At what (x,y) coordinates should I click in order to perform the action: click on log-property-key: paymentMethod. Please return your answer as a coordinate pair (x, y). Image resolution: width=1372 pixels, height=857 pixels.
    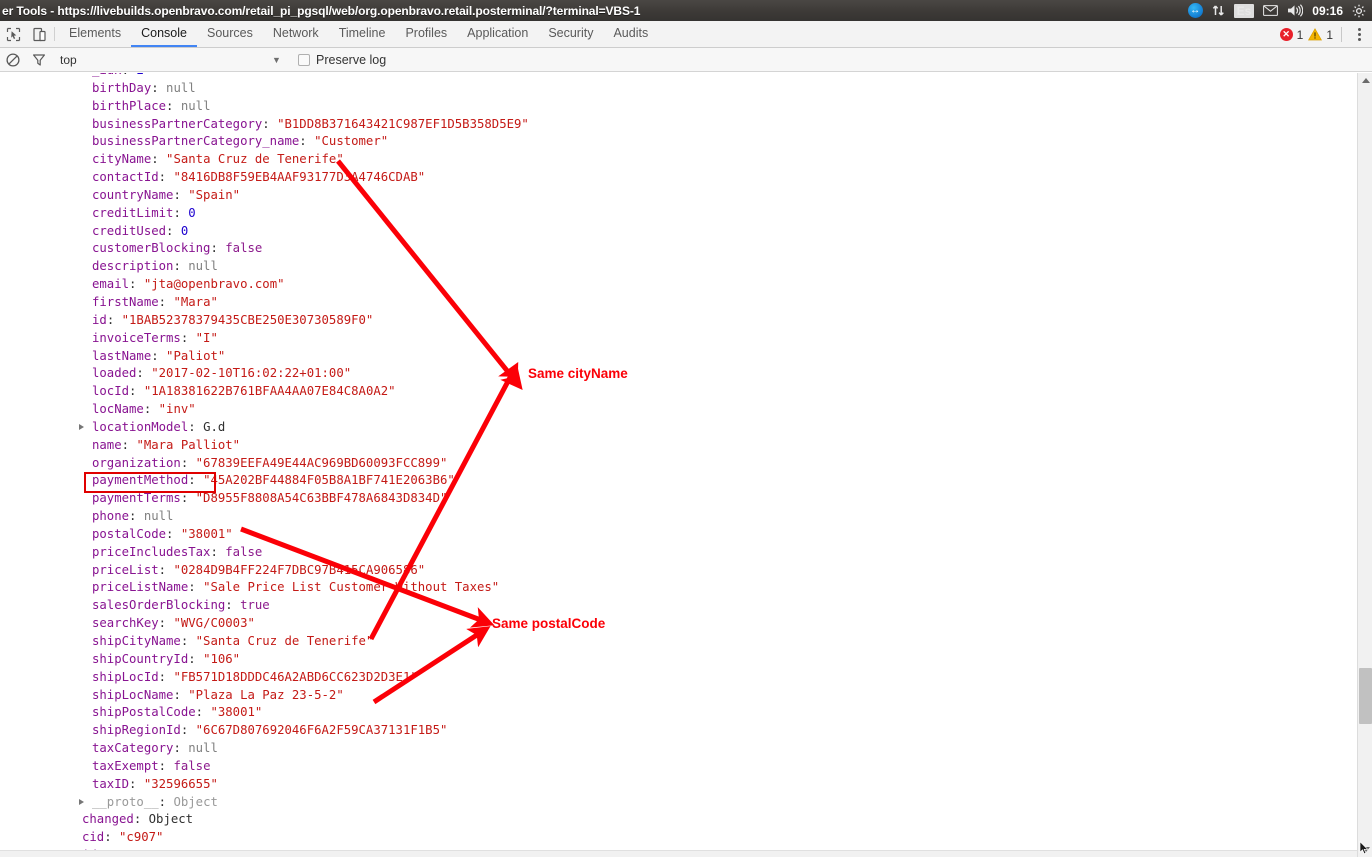
    Looking at the image, I should click on (140, 480).